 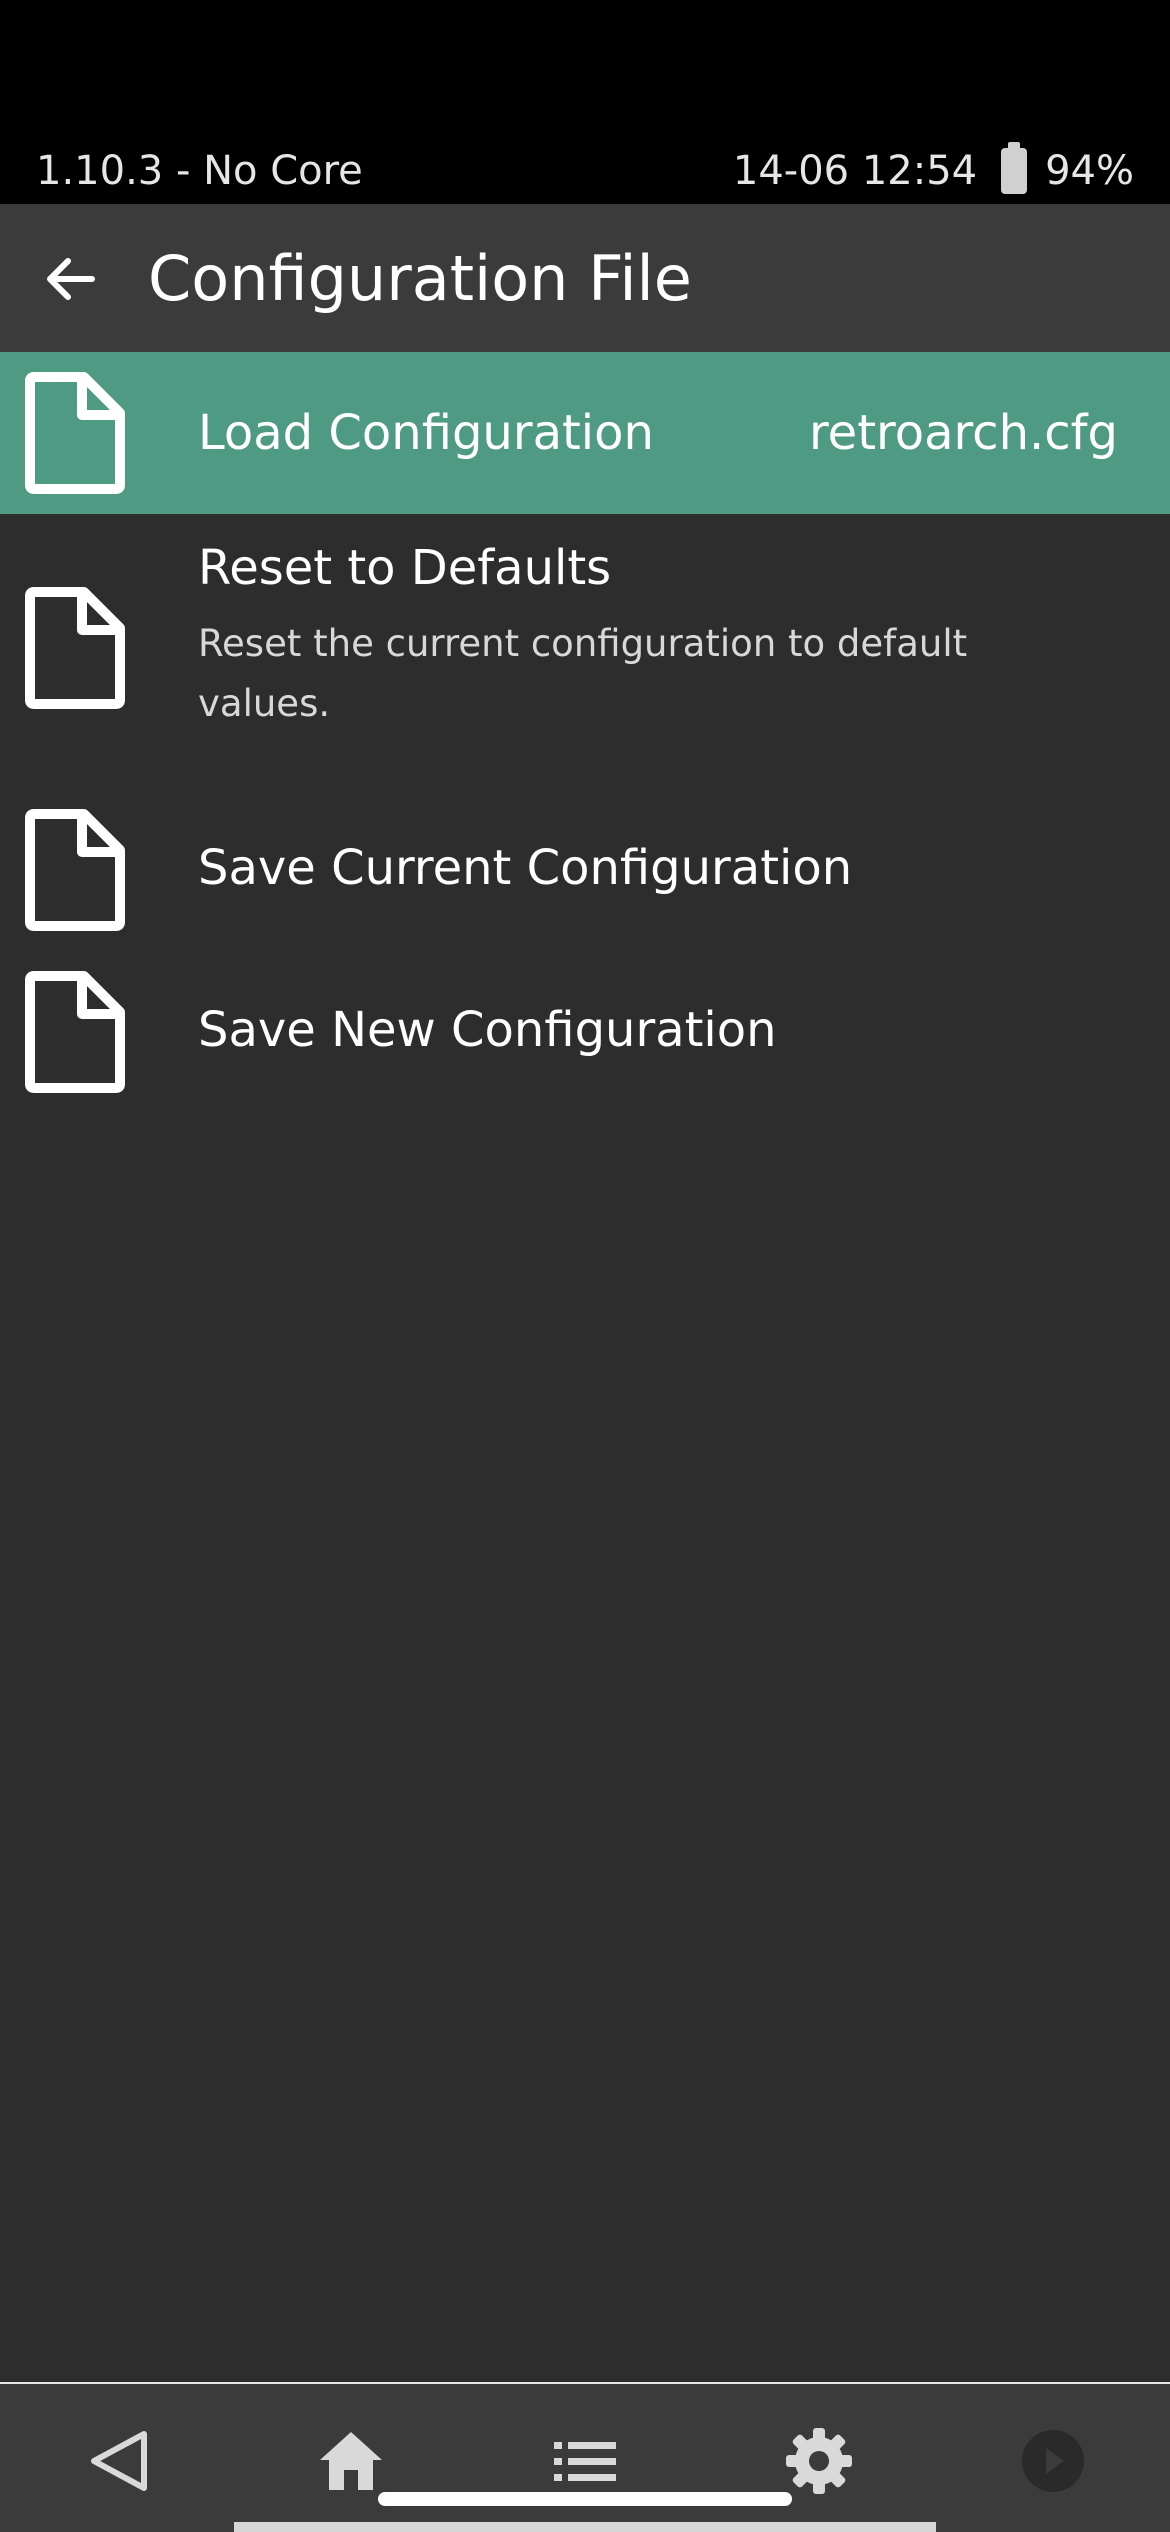 I want to click on menu-item-label: Load Configuration, so click(x=426, y=433).